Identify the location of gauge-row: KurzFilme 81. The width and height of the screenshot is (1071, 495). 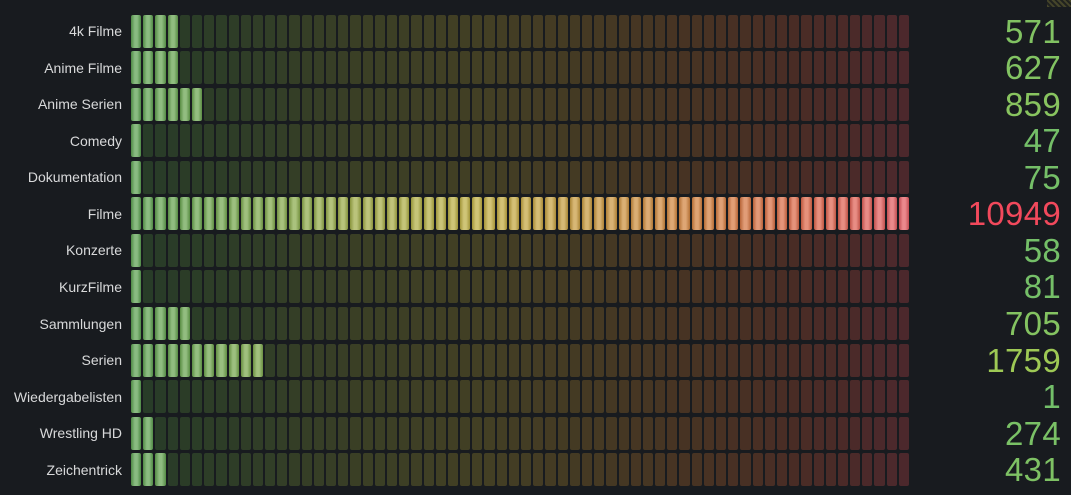
(535, 287).